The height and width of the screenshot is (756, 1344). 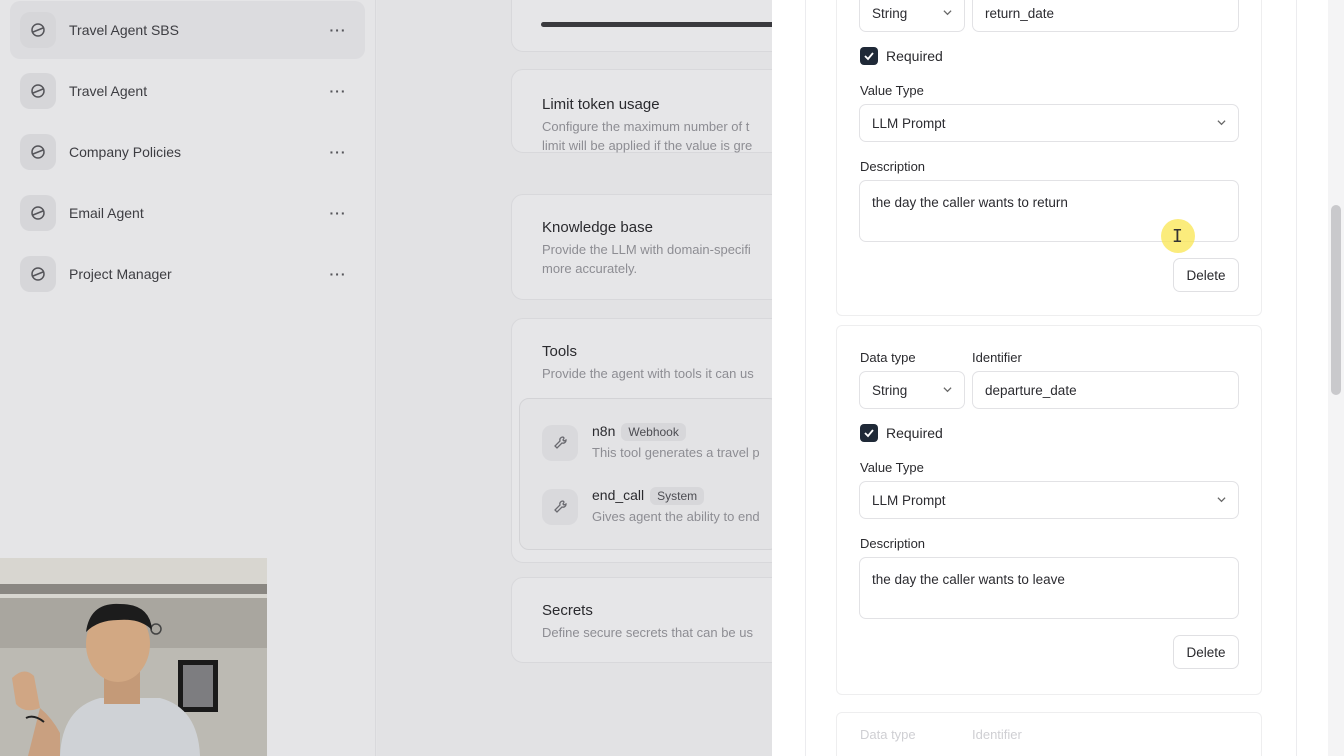 I want to click on presenter-video-image, so click(x=133, y=657).